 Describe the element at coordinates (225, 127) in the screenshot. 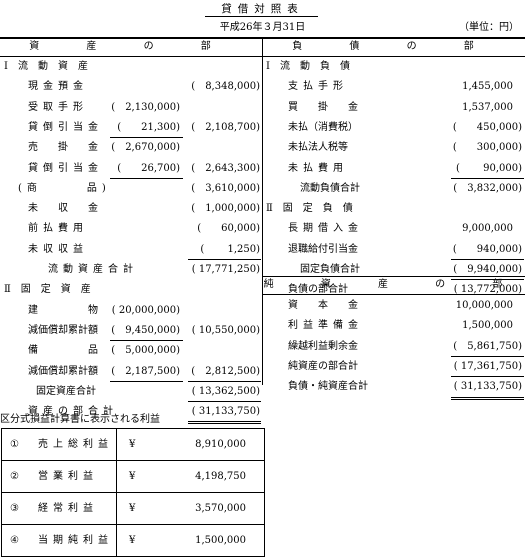

I see `asset-item-value: ( 2,108,700)` at that location.